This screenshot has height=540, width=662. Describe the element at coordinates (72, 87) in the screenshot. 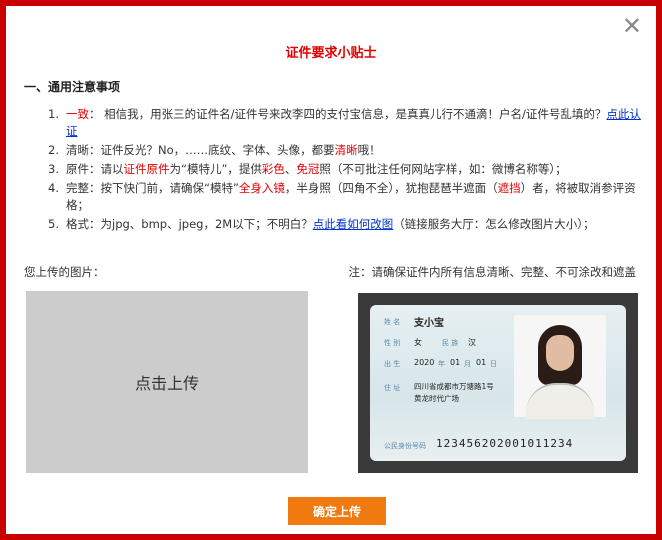

I see `section-title: 一、通用注意事项` at that location.